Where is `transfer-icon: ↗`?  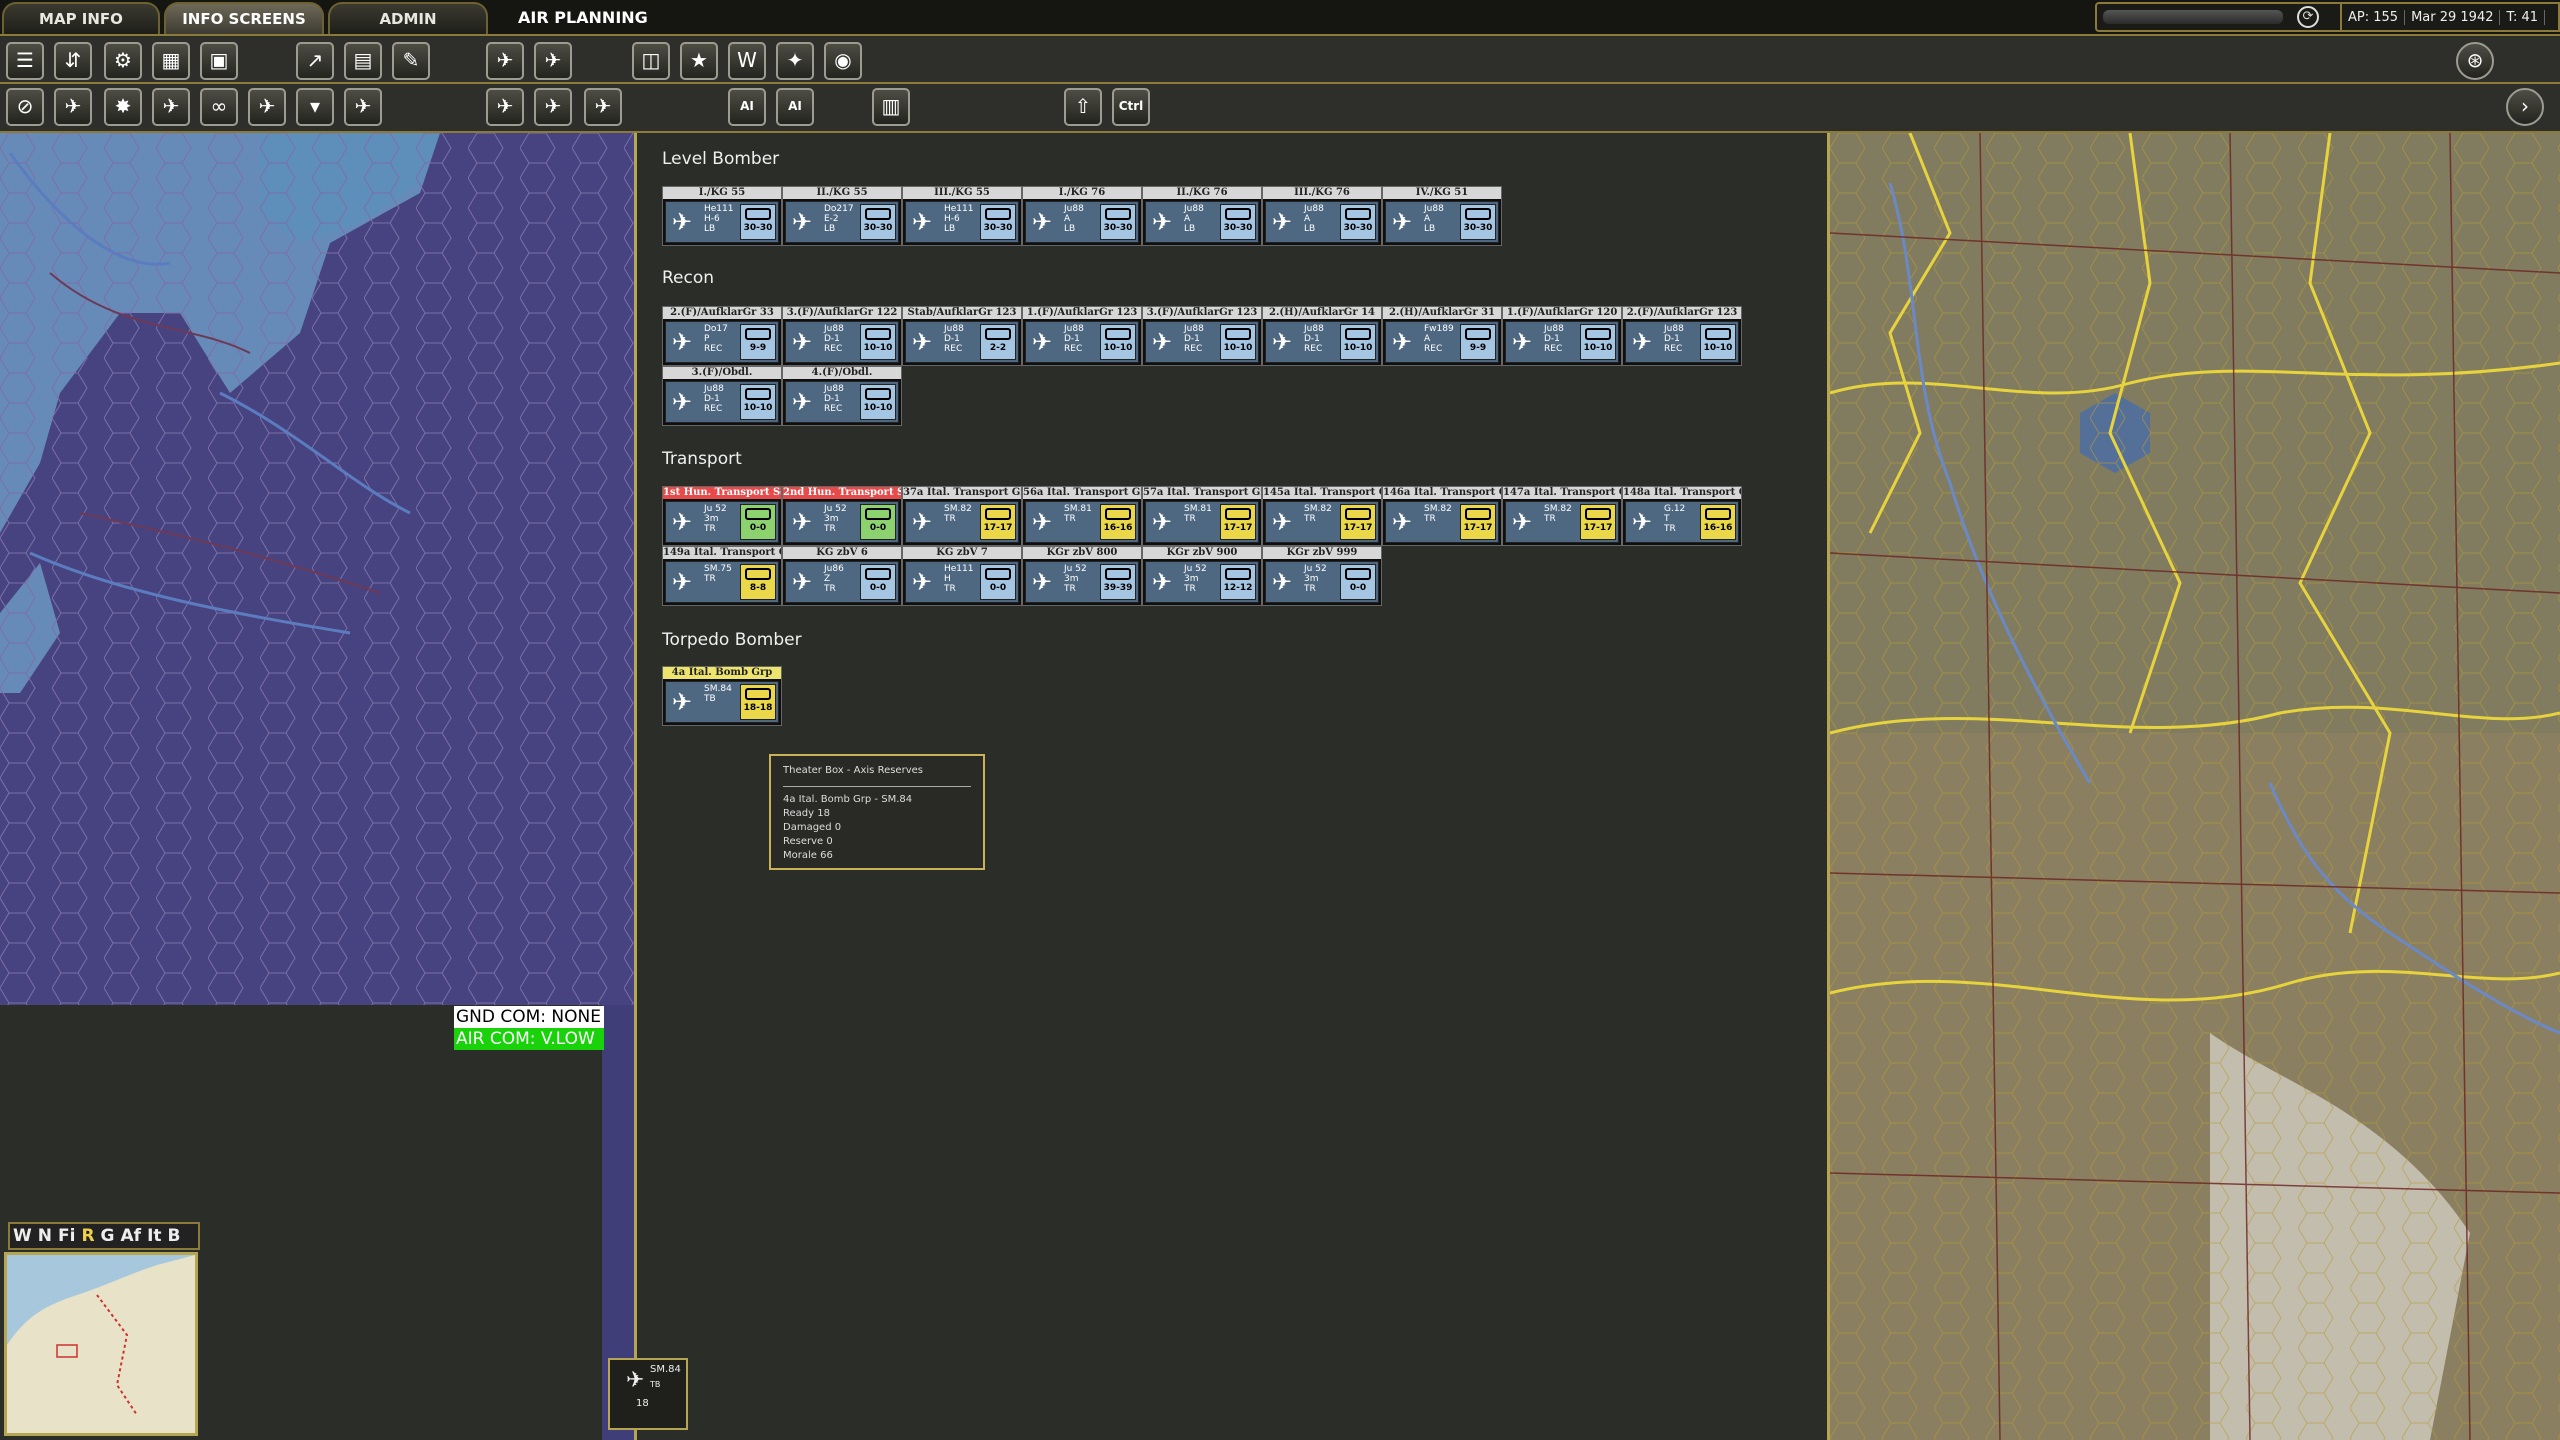
transfer-icon: ↗ is located at coordinates (315, 61).